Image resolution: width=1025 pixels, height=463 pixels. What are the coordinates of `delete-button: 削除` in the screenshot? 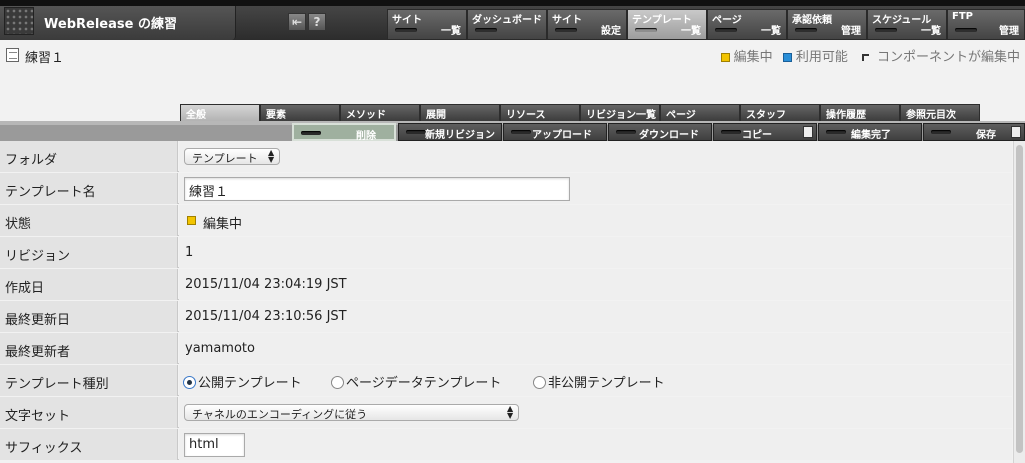 It's located at (344, 132).